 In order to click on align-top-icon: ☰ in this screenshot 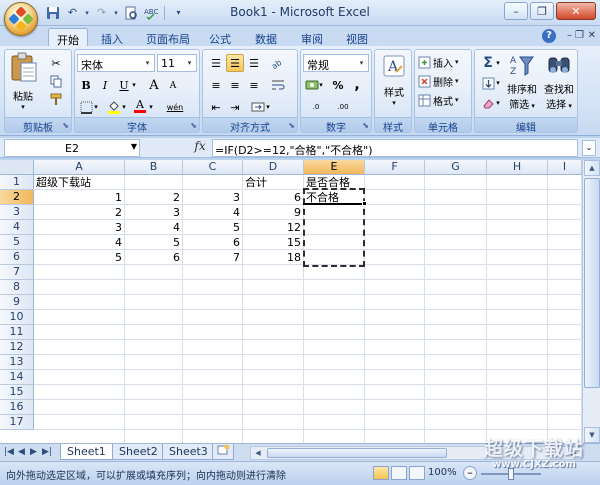, I will do `click(216, 63)`.